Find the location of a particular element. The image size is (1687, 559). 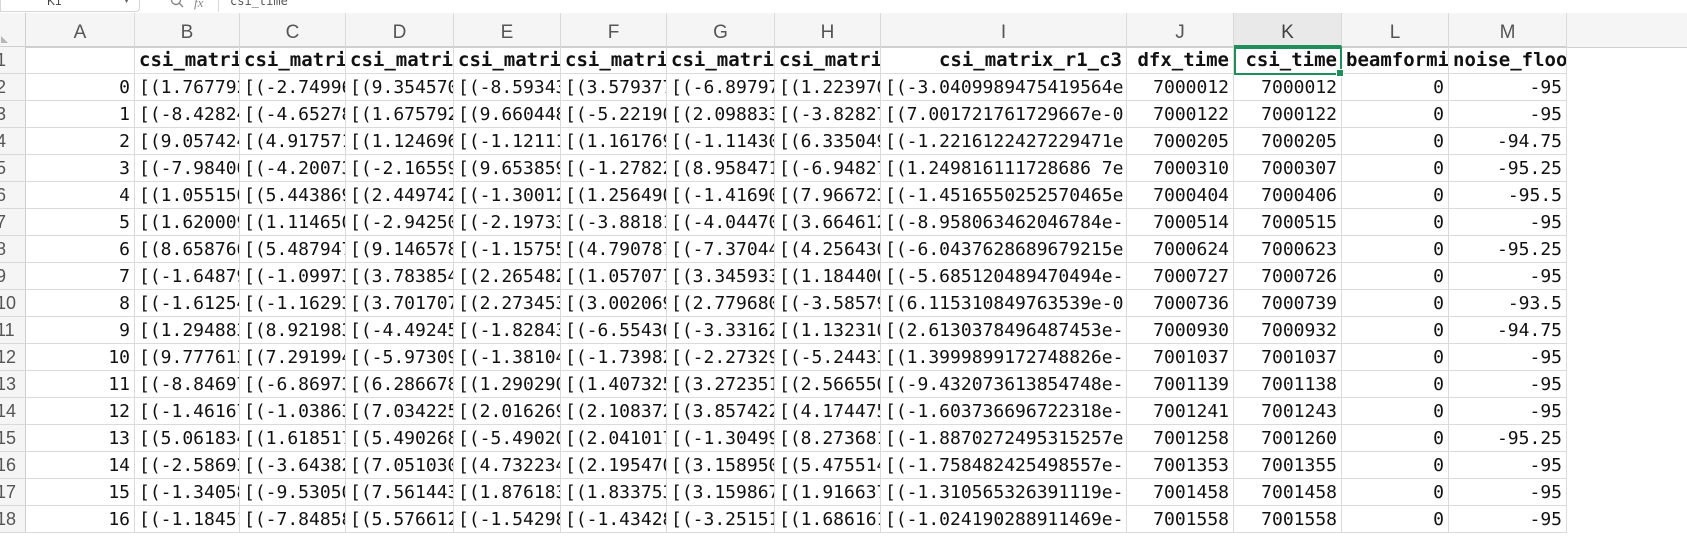

cell-l15: 0 is located at coordinates (1395, 438).